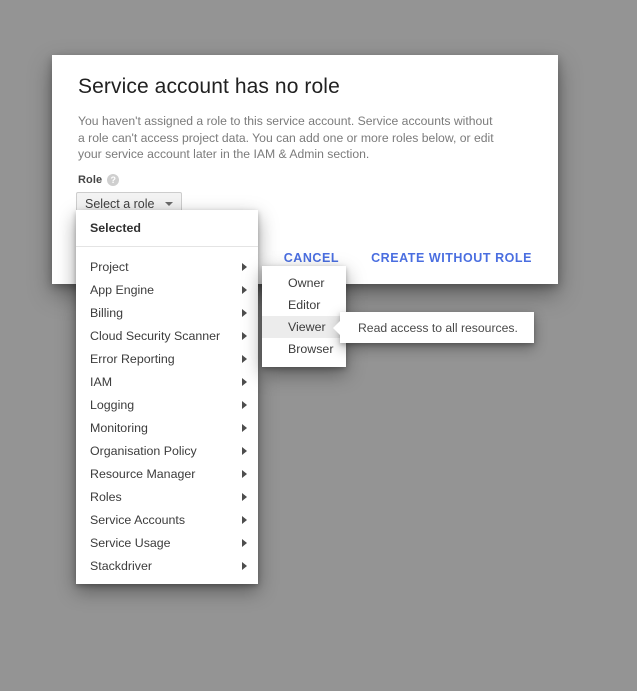 Image resolution: width=637 pixels, height=691 pixels. I want to click on role-description-tooltip: Read access to all resources., so click(433, 327).